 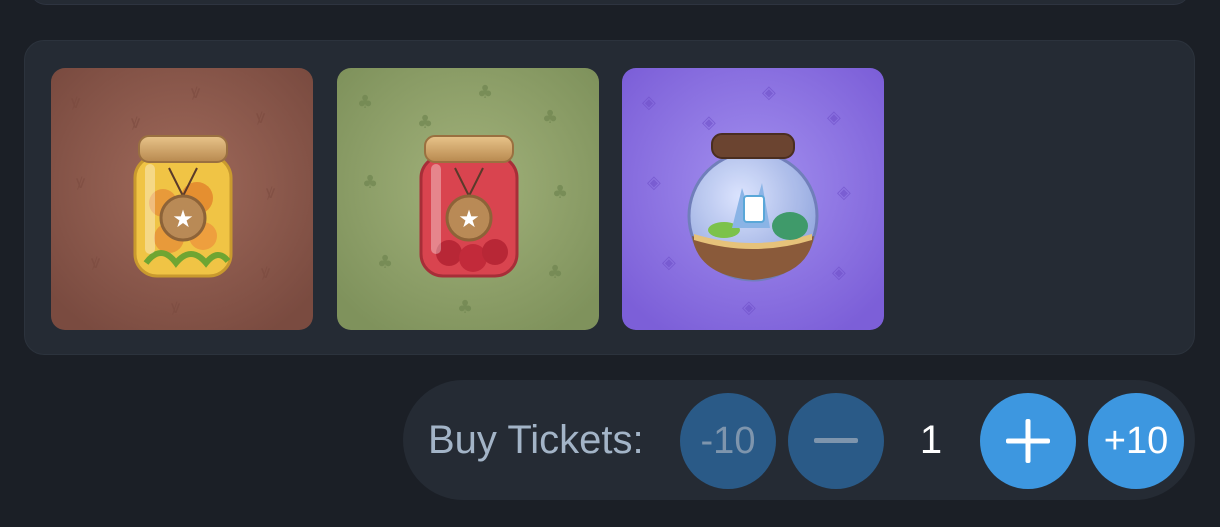 I want to click on increment-button, so click(x=1028, y=441).